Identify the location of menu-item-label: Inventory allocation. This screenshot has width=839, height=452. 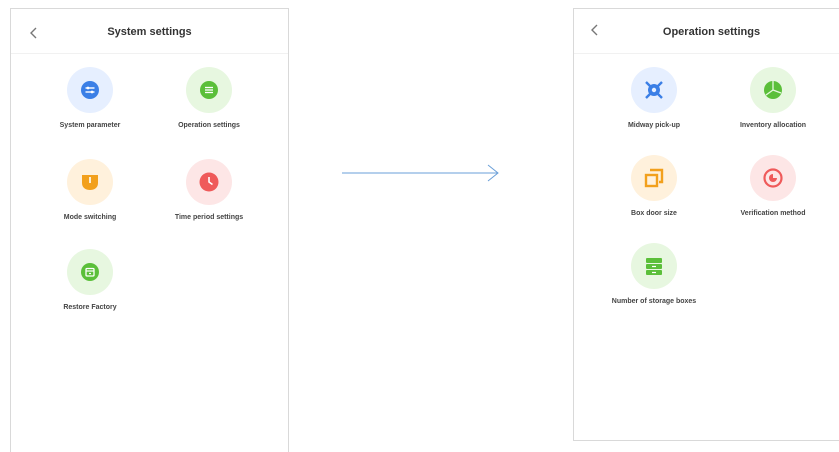
(773, 125).